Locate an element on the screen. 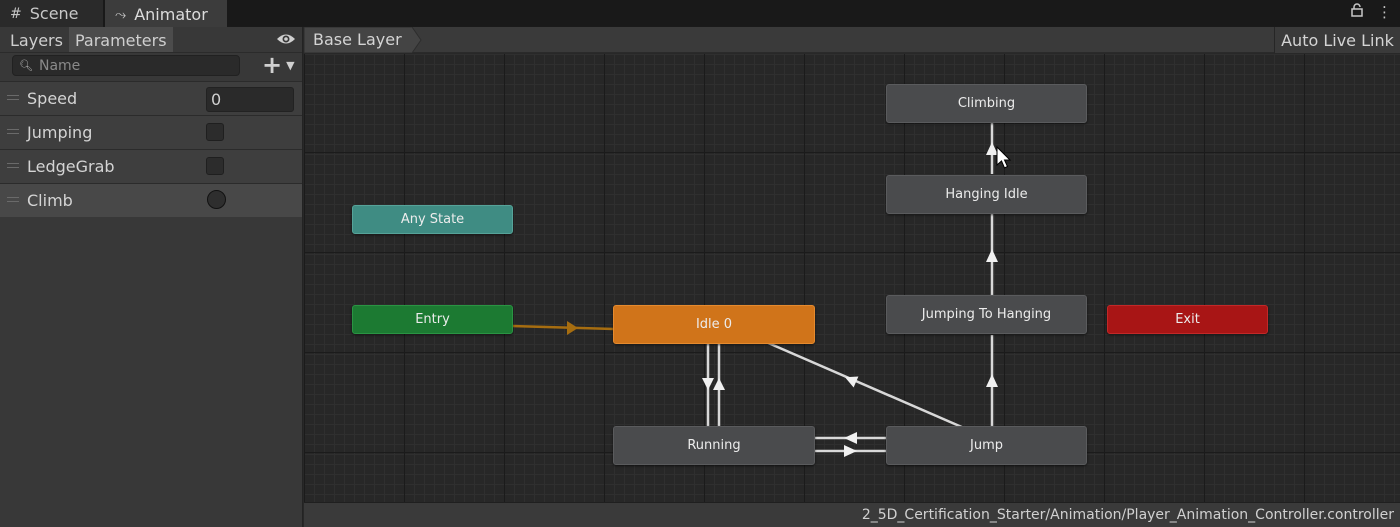 The width and height of the screenshot is (1400, 527). search-row: 🔍︎ + ▼ is located at coordinates (151, 67).